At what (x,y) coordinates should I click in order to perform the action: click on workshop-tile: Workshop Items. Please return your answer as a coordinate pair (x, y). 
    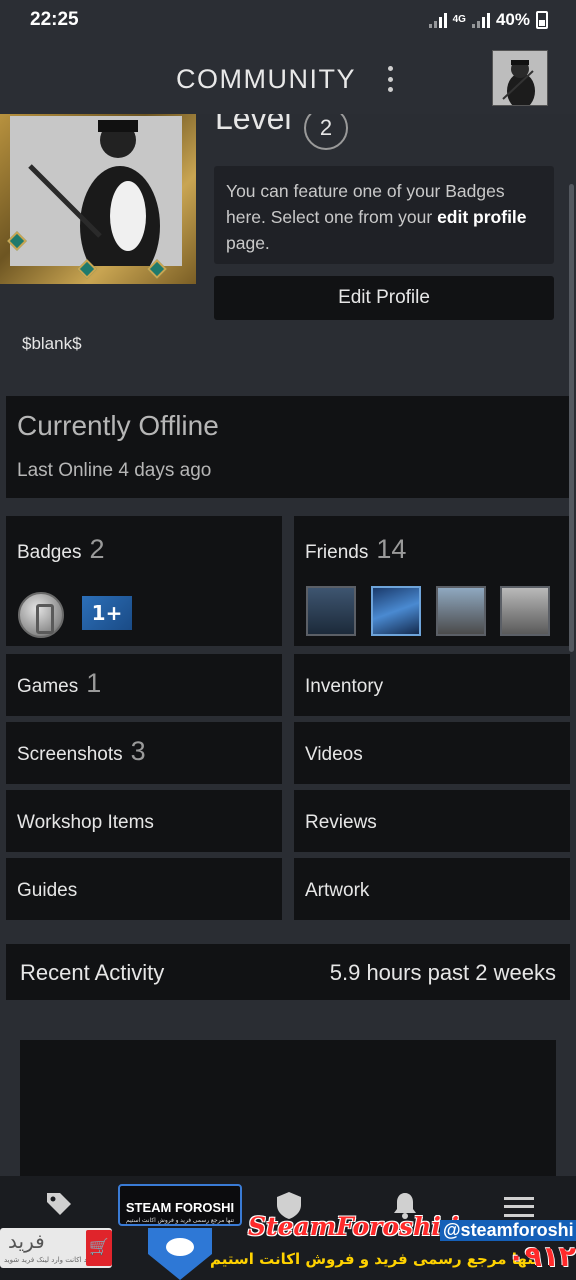
    Looking at the image, I should click on (144, 821).